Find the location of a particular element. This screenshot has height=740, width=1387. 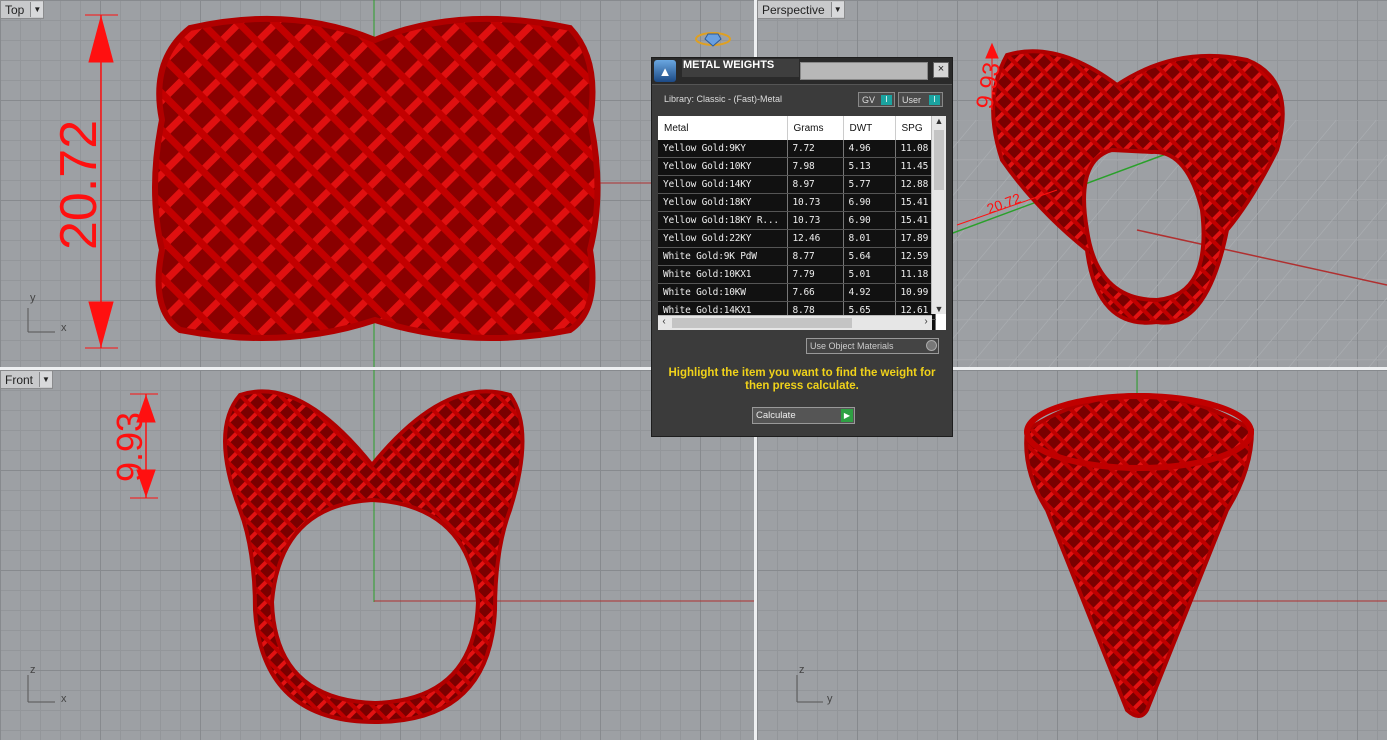

cell-spg: 10.99 is located at coordinates (915, 292).